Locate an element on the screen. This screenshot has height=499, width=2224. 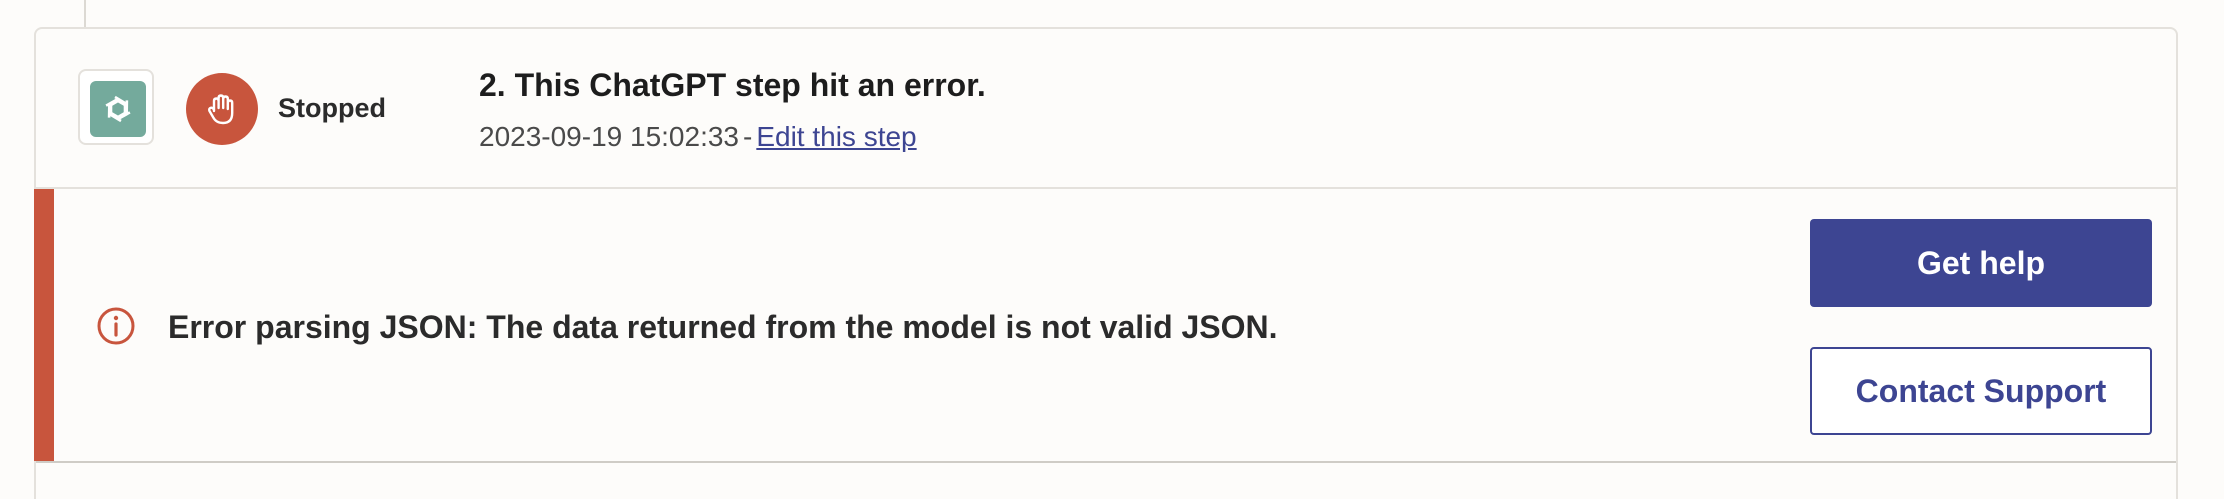
edit-step-link: Edit this step is located at coordinates (836, 136).